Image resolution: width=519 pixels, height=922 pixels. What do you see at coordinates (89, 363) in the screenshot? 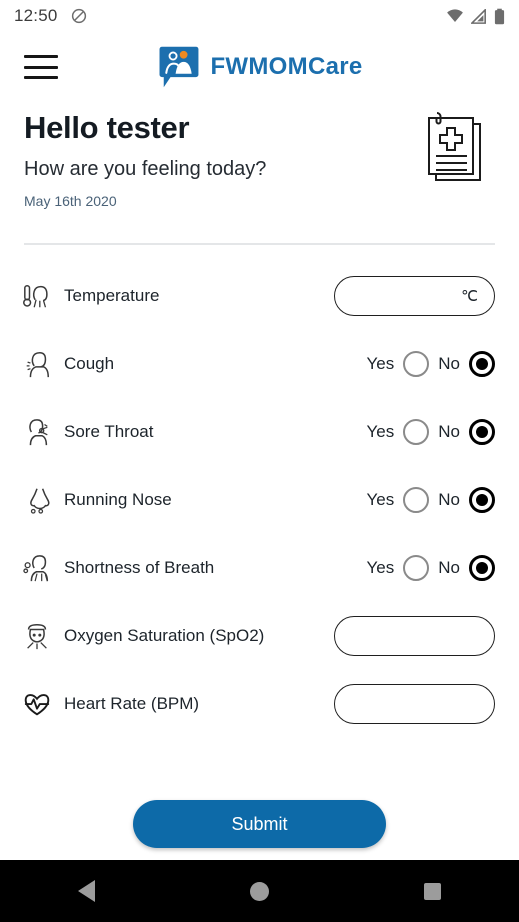
I see `form-label-cough: Cough` at bounding box center [89, 363].